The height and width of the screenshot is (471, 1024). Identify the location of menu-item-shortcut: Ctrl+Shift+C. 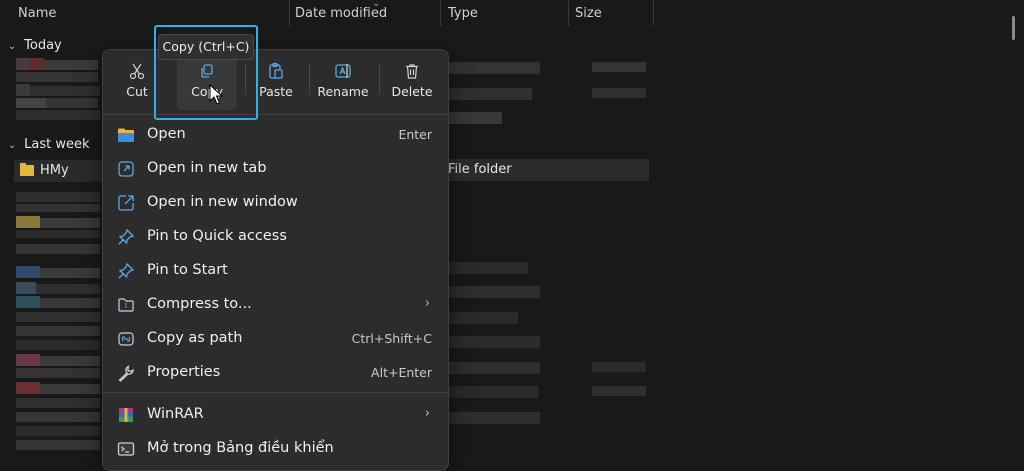
(391, 338).